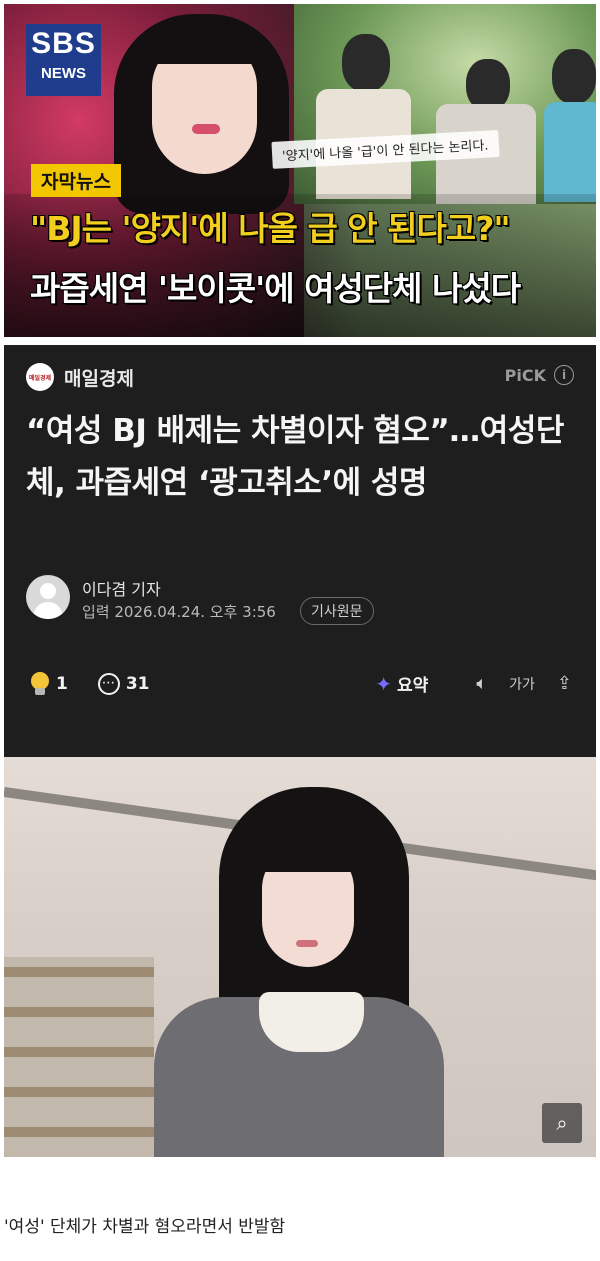 The image size is (600, 1261). I want to click on avatar, so click(48, 597).